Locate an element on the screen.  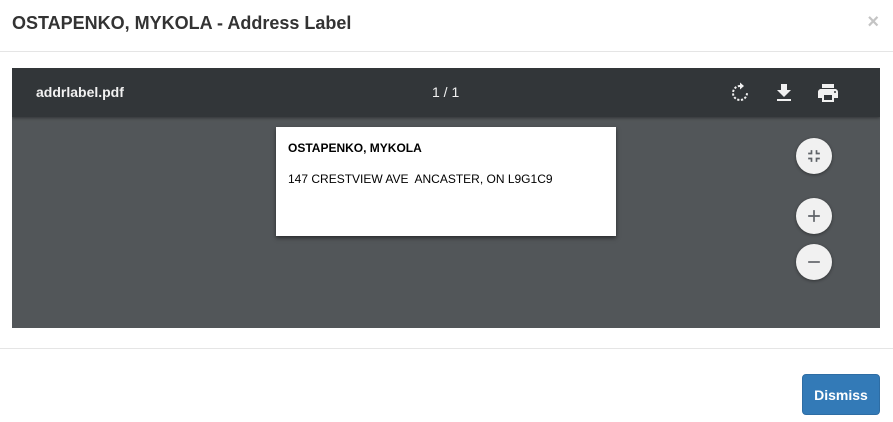
zoom-out-icon is located at coordinates (814, 262).